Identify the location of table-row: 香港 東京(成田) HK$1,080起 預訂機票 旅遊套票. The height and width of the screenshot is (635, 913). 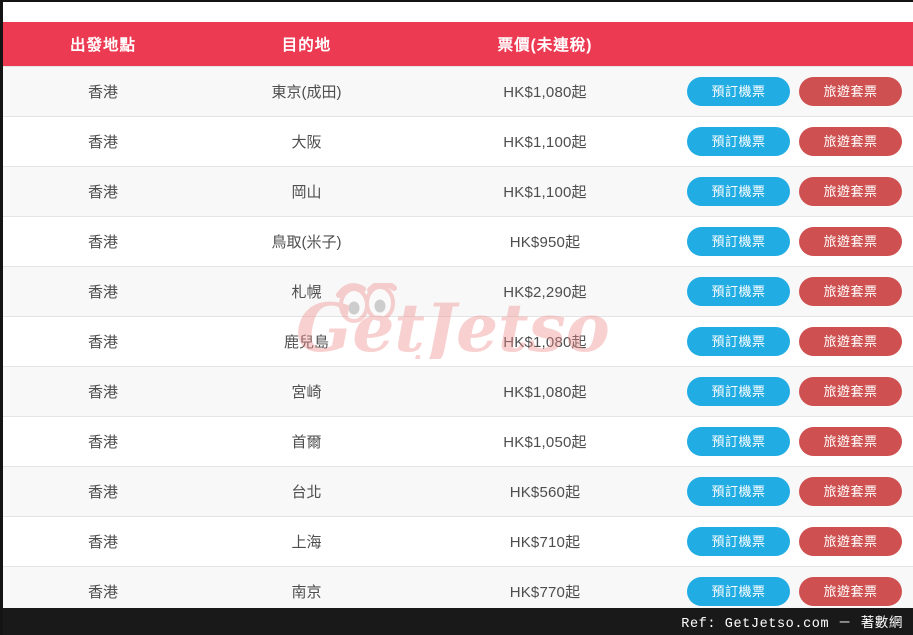
(458, 91).